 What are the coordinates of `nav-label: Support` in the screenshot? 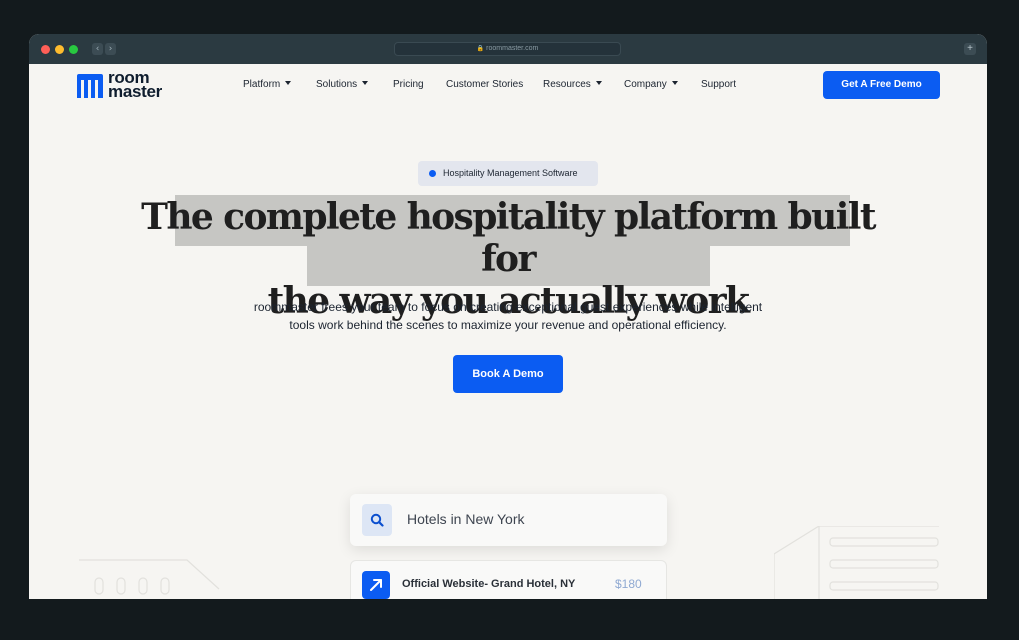 It's located at (719, 84).